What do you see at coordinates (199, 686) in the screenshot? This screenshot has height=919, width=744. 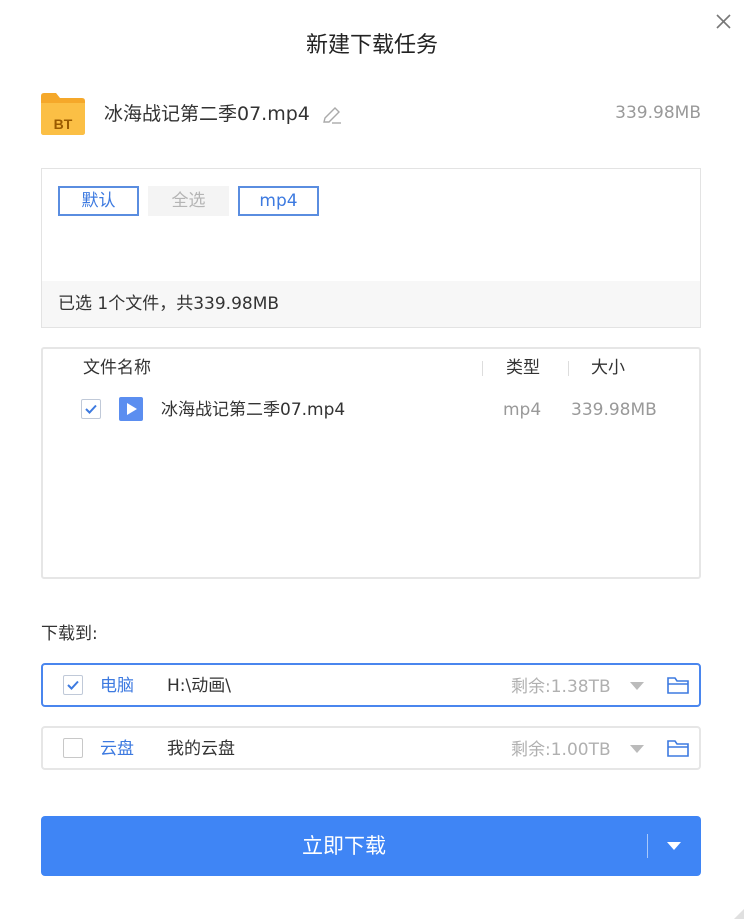 I see `destination-computer-path: H:\动画\` at bounding box center [199, 686].